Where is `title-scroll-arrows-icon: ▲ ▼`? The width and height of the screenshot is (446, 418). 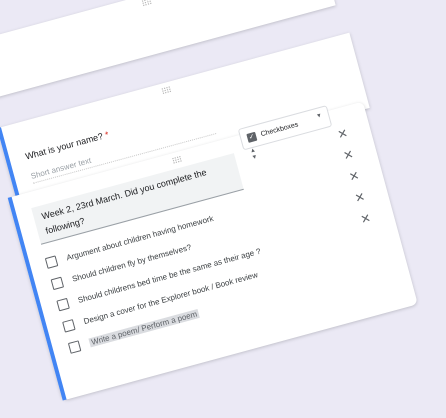 title-scroll-arrows-icon: ▲ ▼ is located at coordinates (253, 154).